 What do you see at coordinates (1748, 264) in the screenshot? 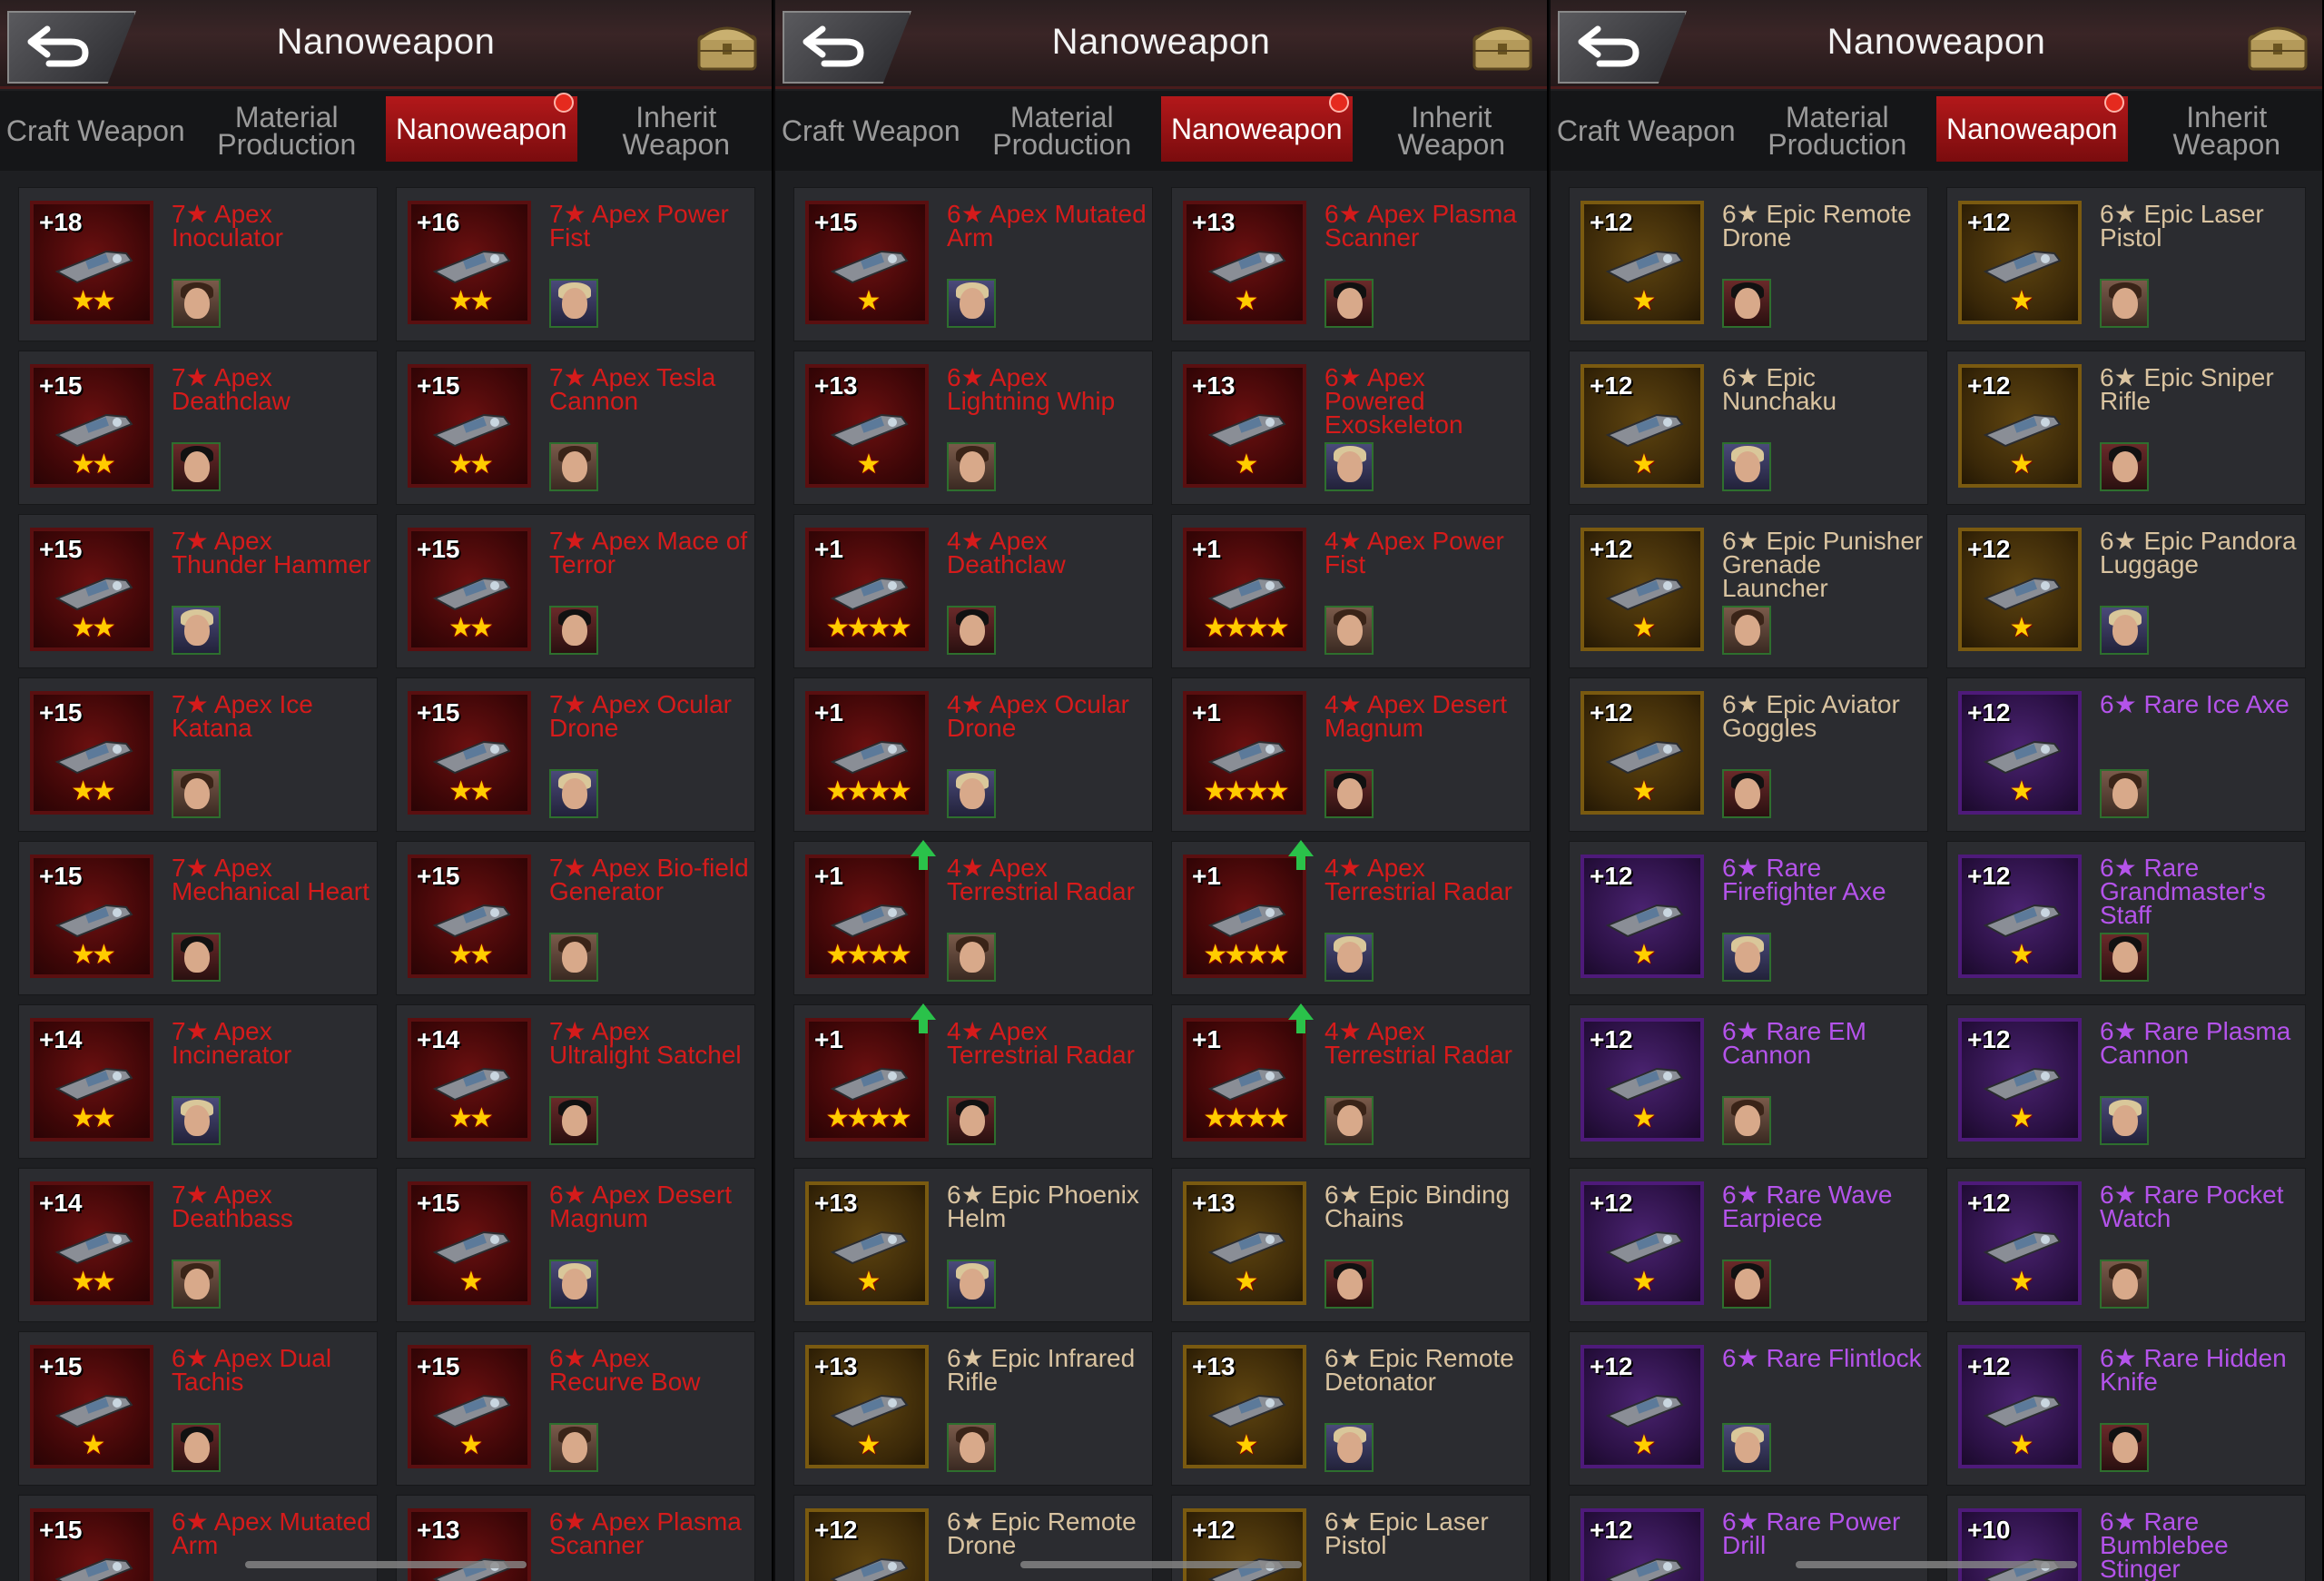
I see `weapon-card: +12 ★ 6★ Epic Remote Drone` at bounding box center [1748, 264].